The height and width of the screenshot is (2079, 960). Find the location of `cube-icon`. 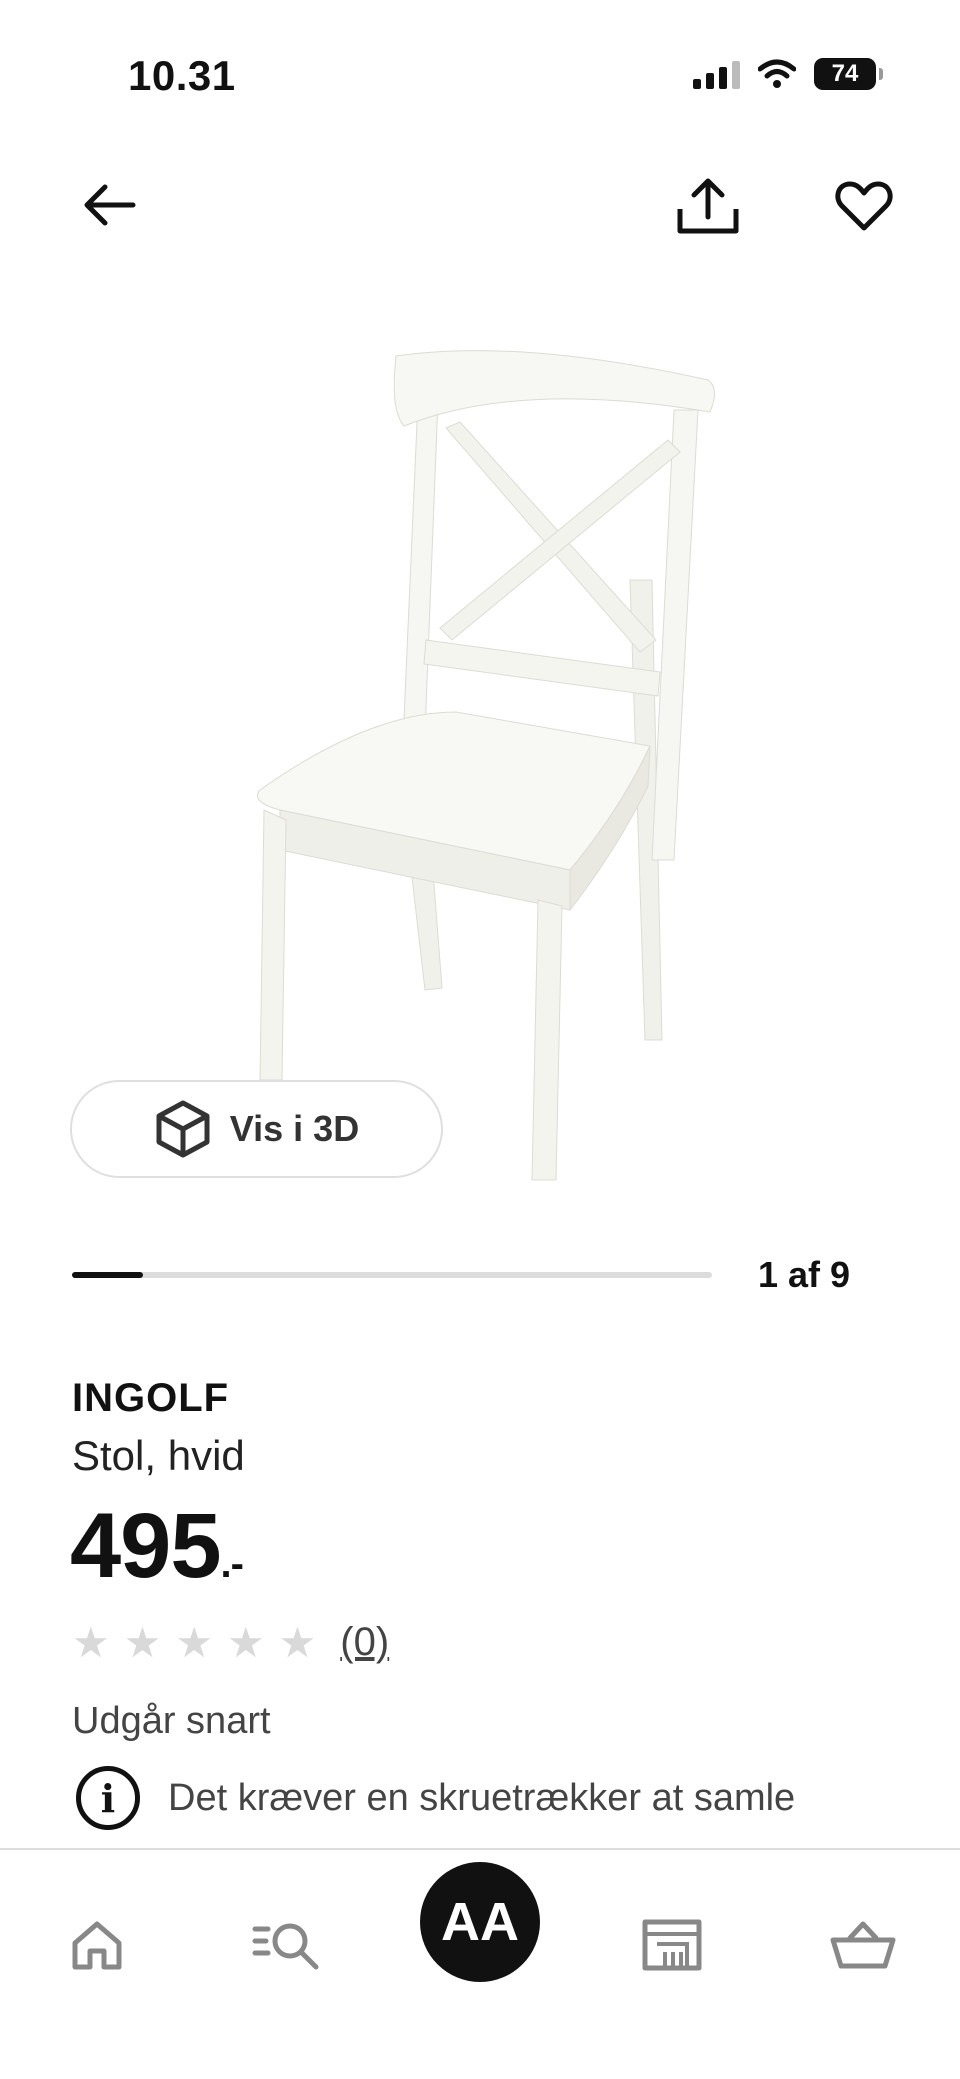

cube-icon is located at coordinates (183, 1129).